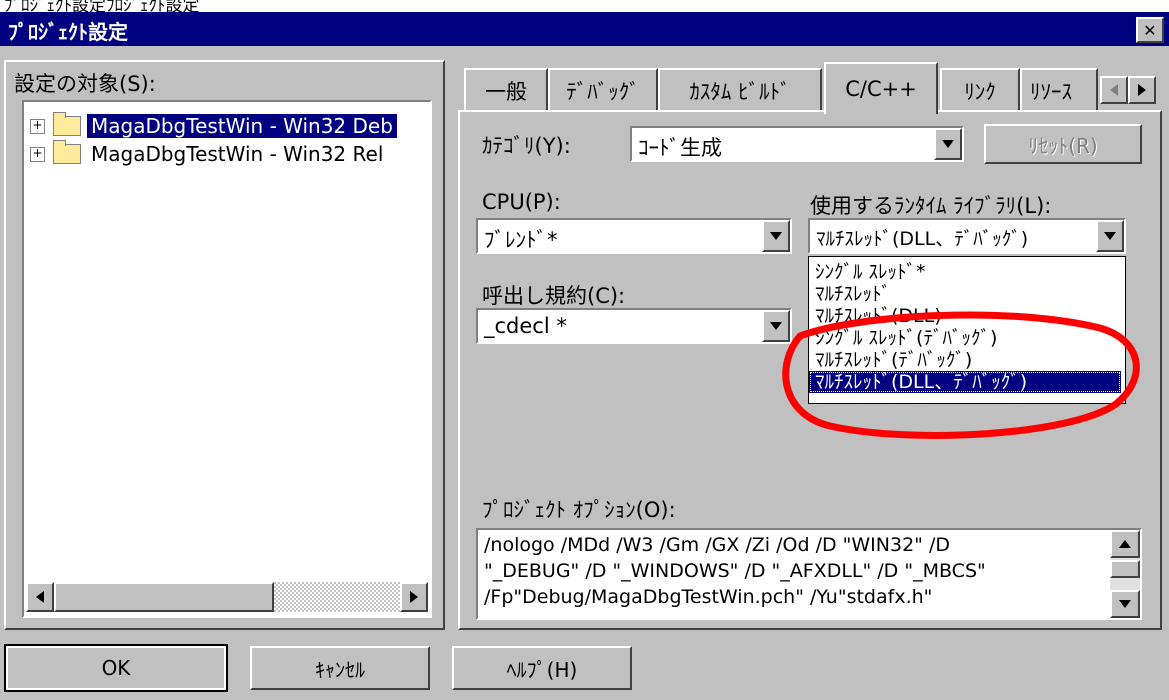  I want to click on project-options-scrollbar, so click(1125, 574).